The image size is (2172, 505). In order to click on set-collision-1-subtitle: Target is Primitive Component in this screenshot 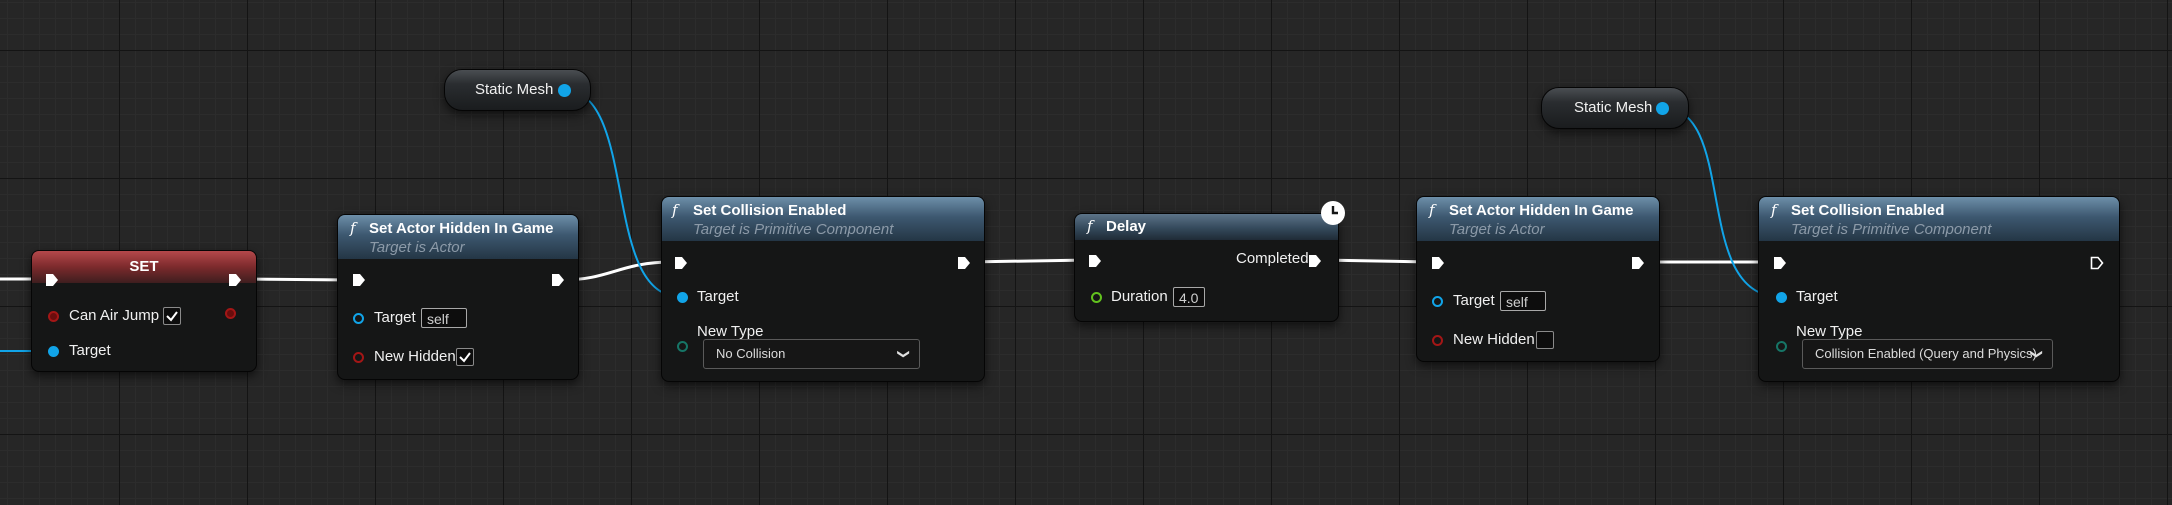, I will do `click(793, 229)`.